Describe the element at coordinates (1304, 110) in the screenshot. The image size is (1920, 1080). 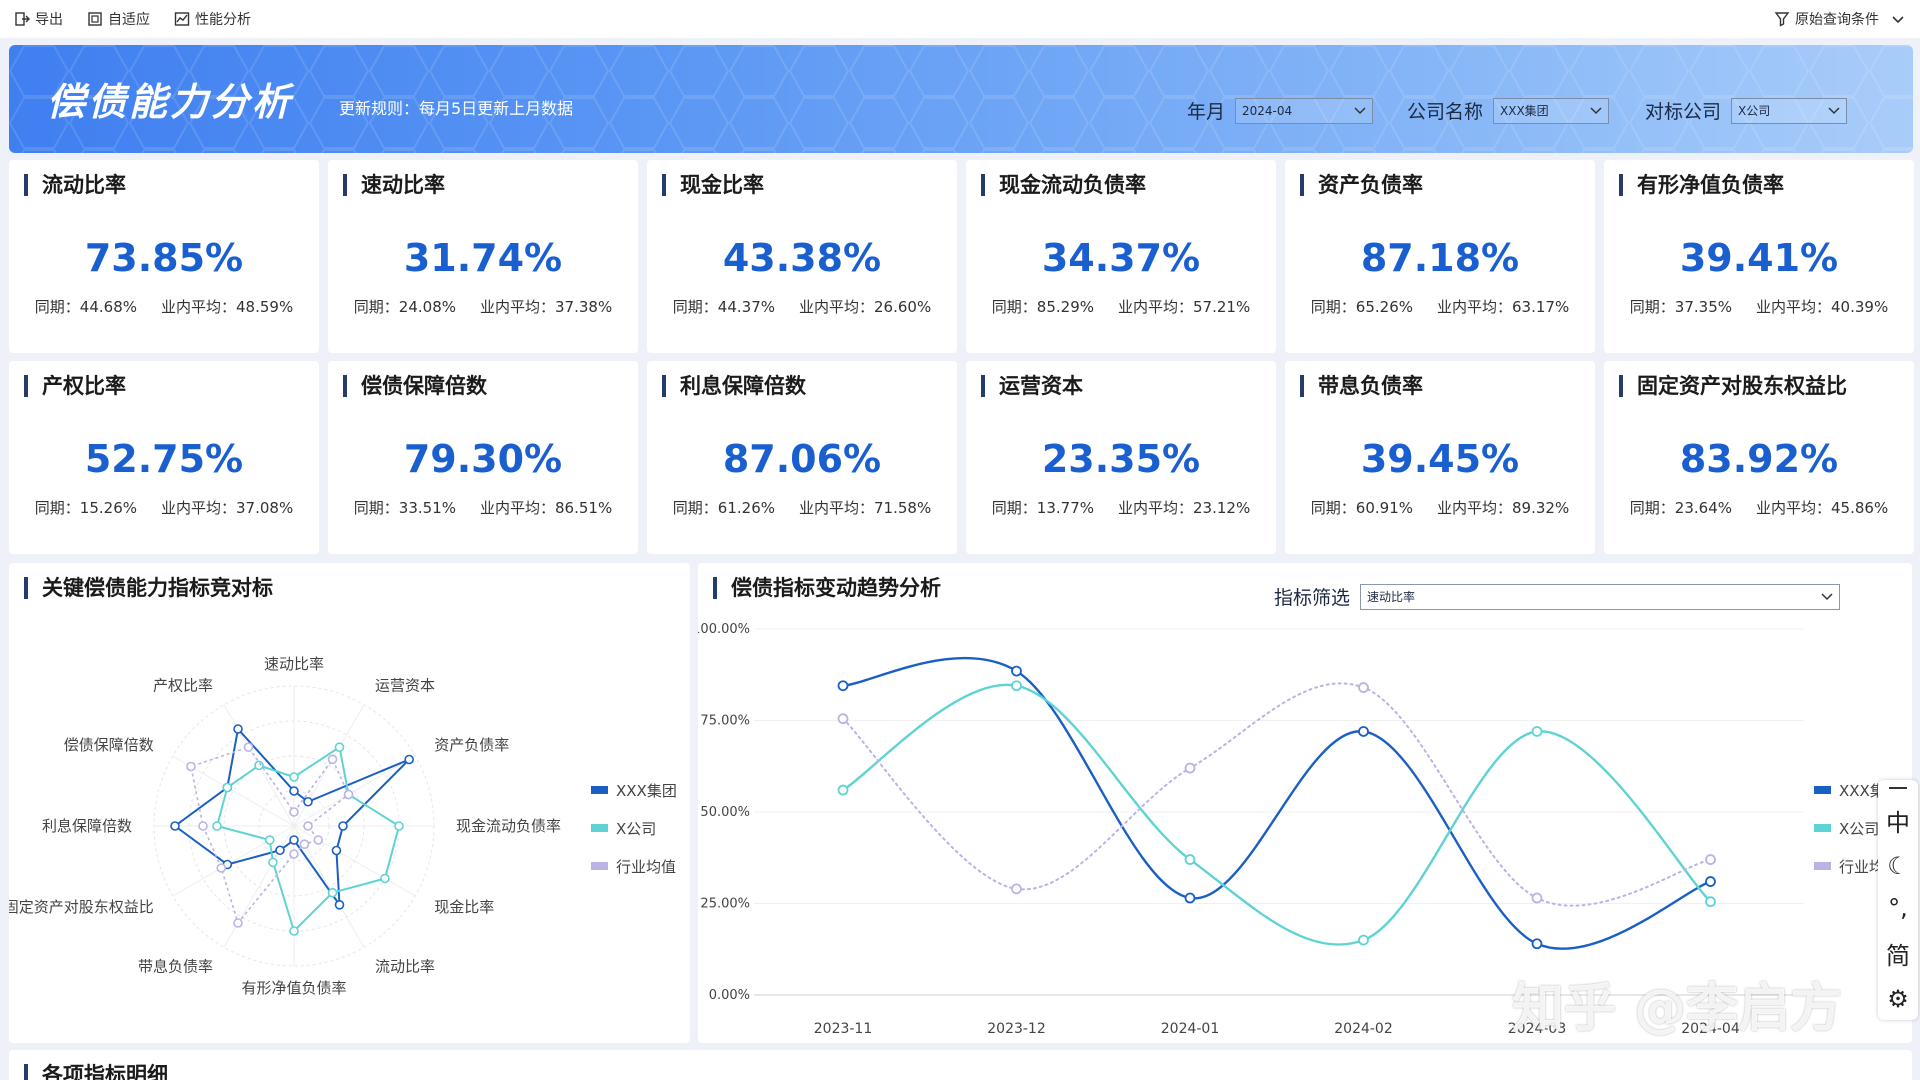
I see `month-select: 2024-04` at that location.